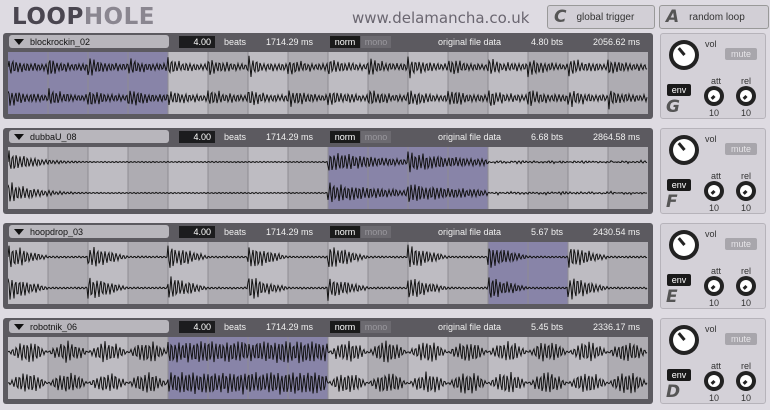 This screenshot has height=410, width=770. I want to click on trigger-key-letter: G, so click(673, 107).